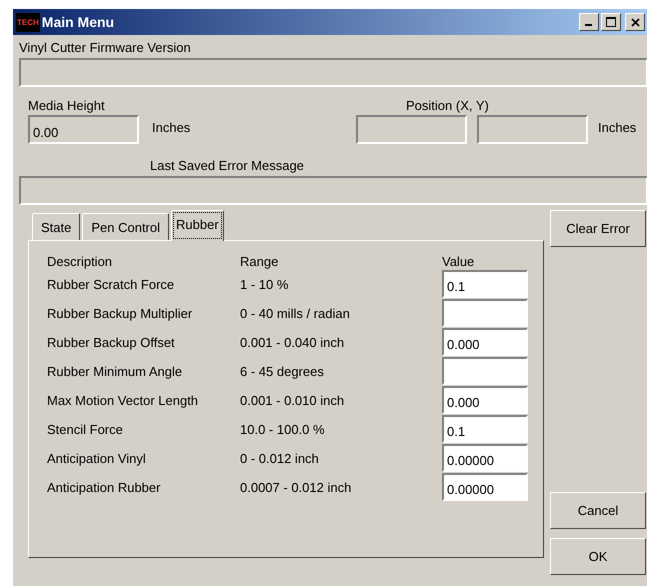 The height and width of the screenshot is (588, 647). I want to click on maximize-icon, so click(611, 22).